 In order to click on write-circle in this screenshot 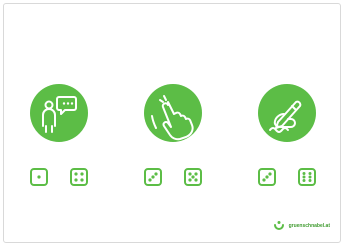, I will do `click(287, 113)`.